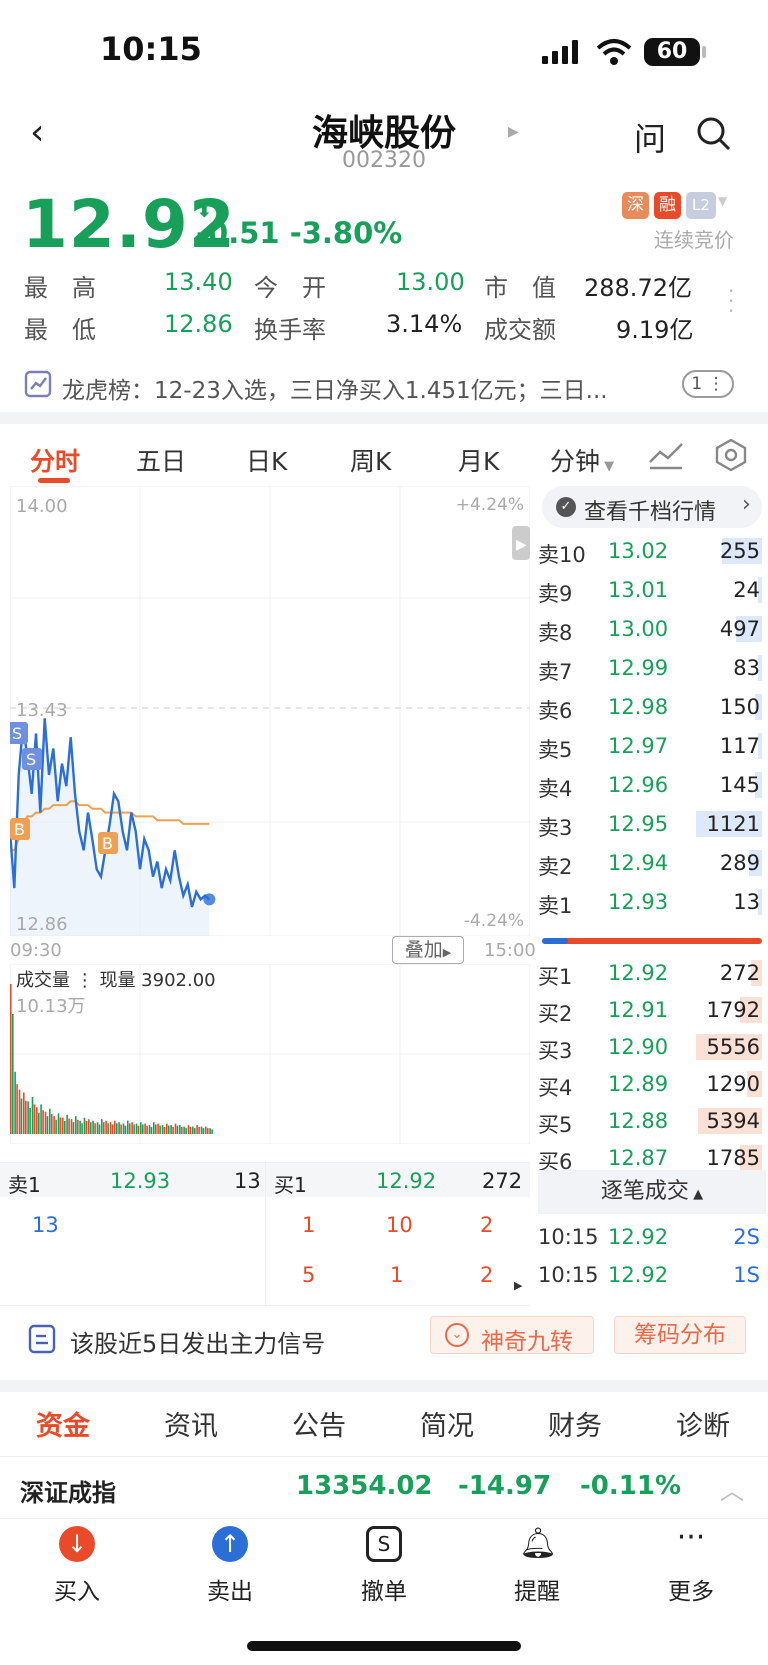 The height and width of the screenshot is (1665, 768). I want to click on bid-row: 买3 12.90 5556, so click(652, 1047).